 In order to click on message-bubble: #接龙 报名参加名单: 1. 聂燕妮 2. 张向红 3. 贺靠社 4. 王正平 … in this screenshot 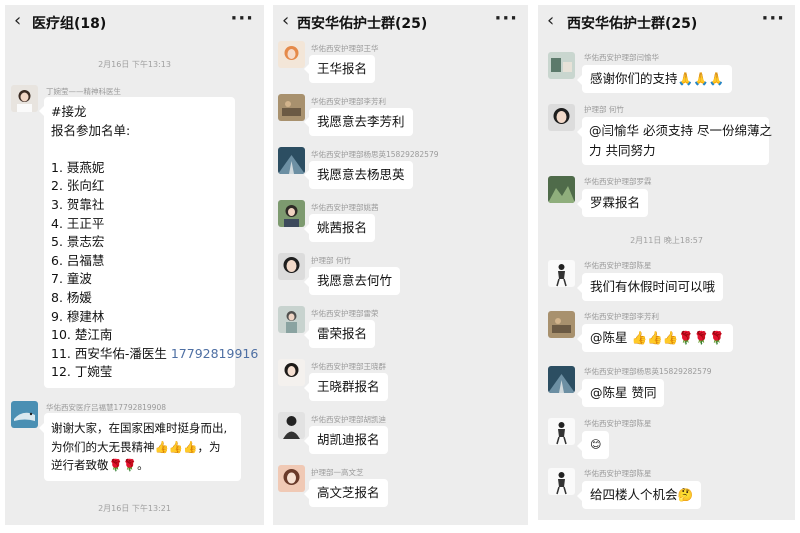, I will do `click(151, 242)`.